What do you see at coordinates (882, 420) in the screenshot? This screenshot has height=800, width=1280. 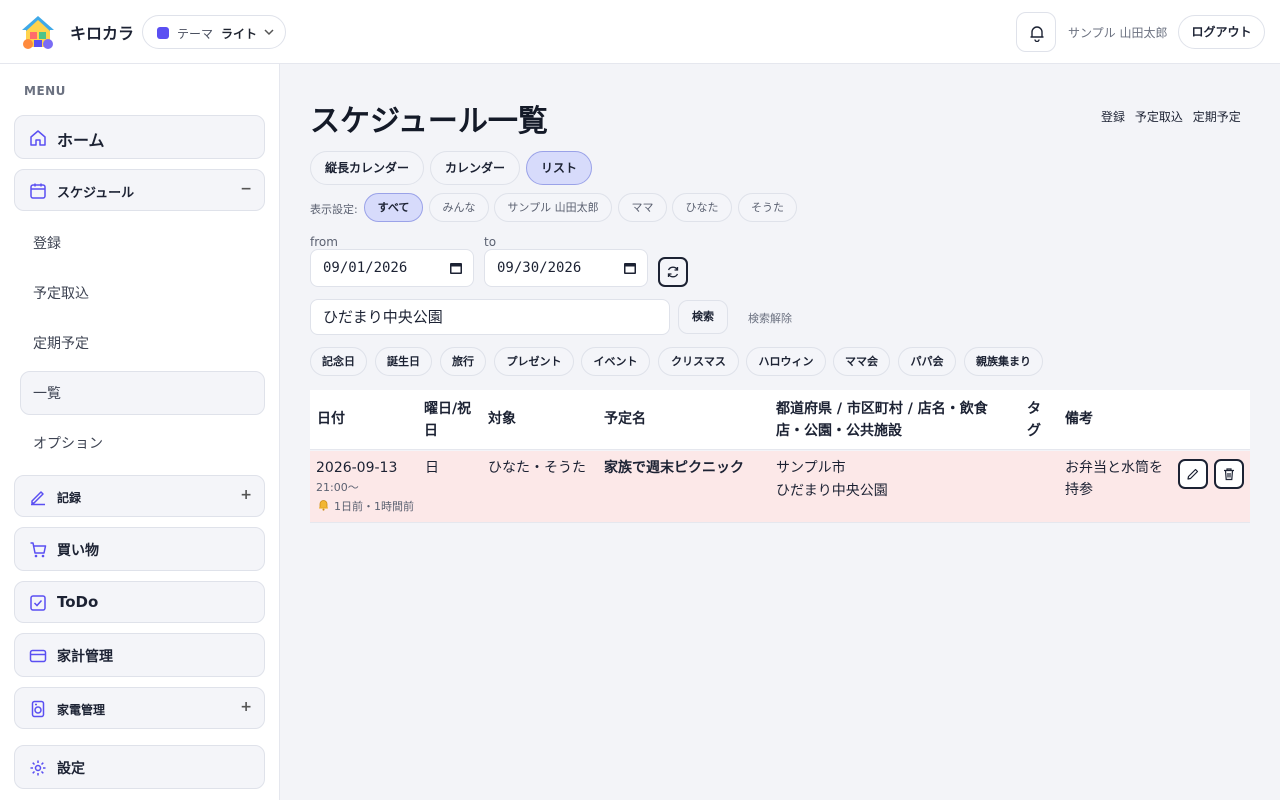 I see `header-place: 都道府県 / 市区町村 / 店名・飲食店・公園・公共施設` at bounding box center [882, 420].